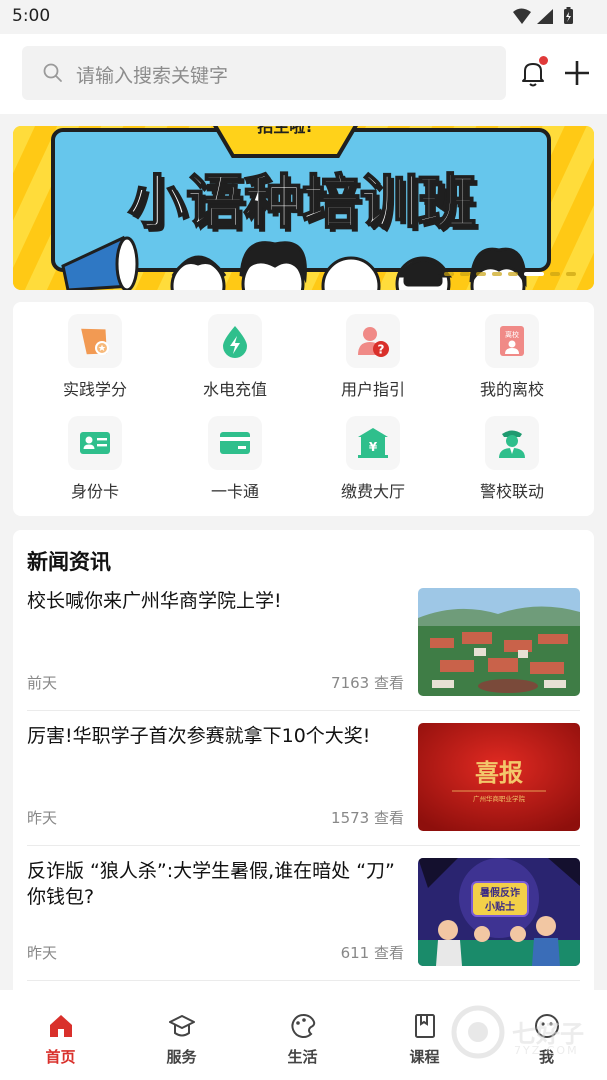 This screenshot has height=1080, width=607. What do you see at coordinates (372, 953) in the screenshot?
I see `news-views: 611 查看` at bounding box center [372, 953].